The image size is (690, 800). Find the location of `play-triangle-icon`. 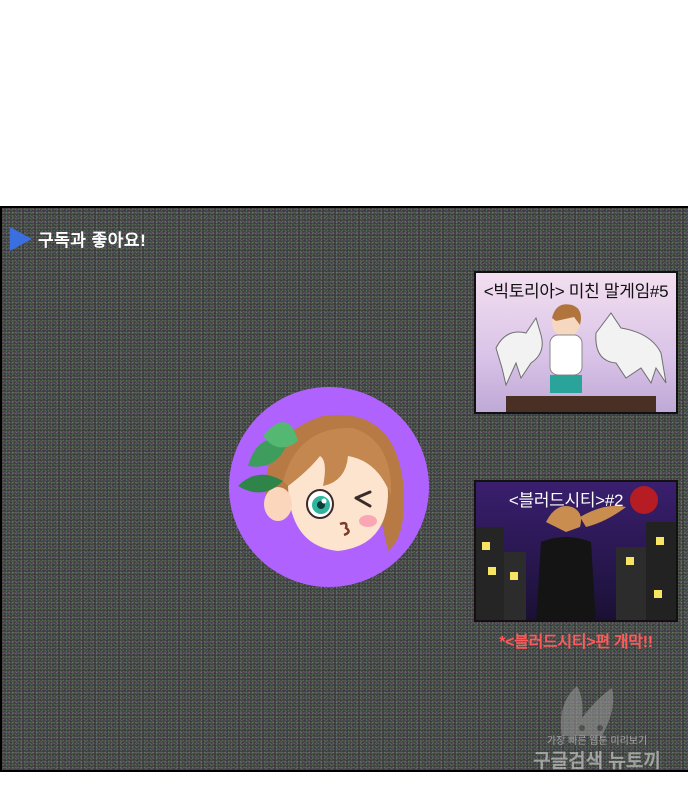

play-triangle-icon is located at coordinates (21, 238).